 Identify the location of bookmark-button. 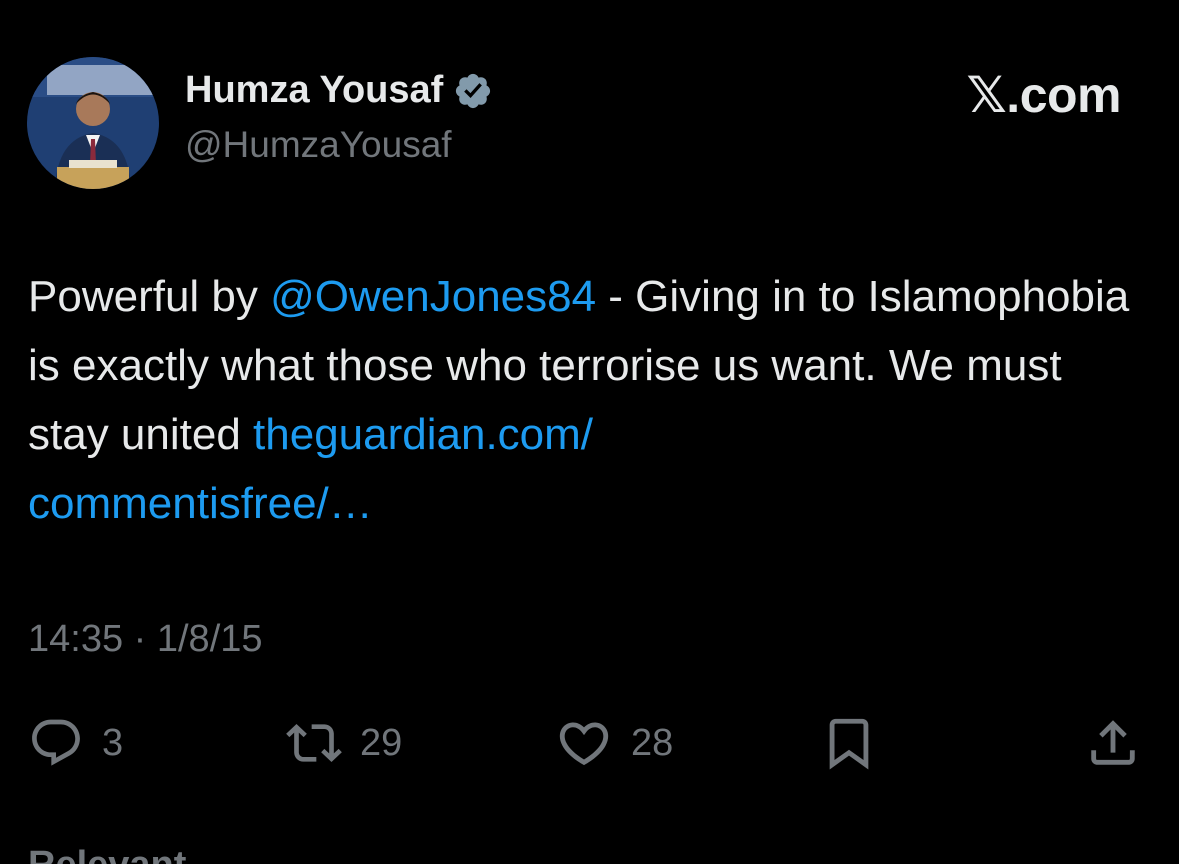
(849, 743).